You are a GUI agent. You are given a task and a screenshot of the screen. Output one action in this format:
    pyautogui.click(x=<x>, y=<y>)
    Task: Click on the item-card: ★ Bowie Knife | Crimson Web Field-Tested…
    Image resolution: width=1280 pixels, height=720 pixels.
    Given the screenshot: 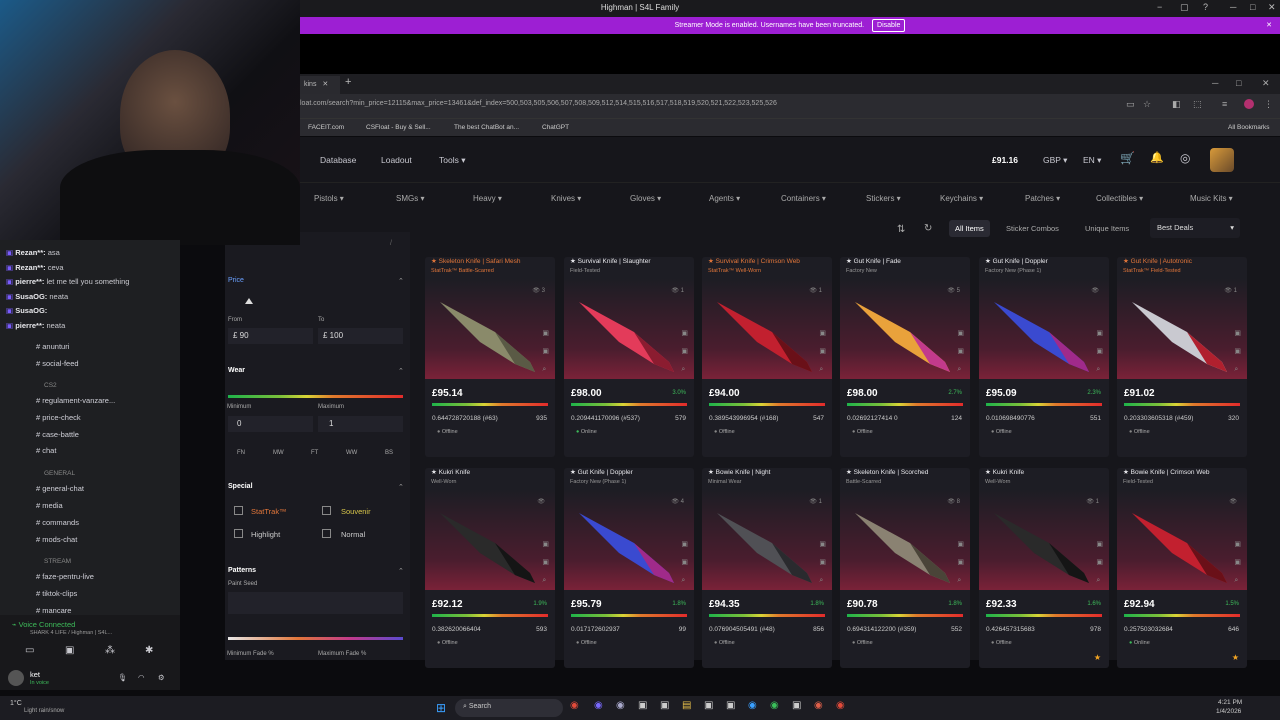 What is the action you would take?
    pyautogui.click(x=1182, y=568)
    